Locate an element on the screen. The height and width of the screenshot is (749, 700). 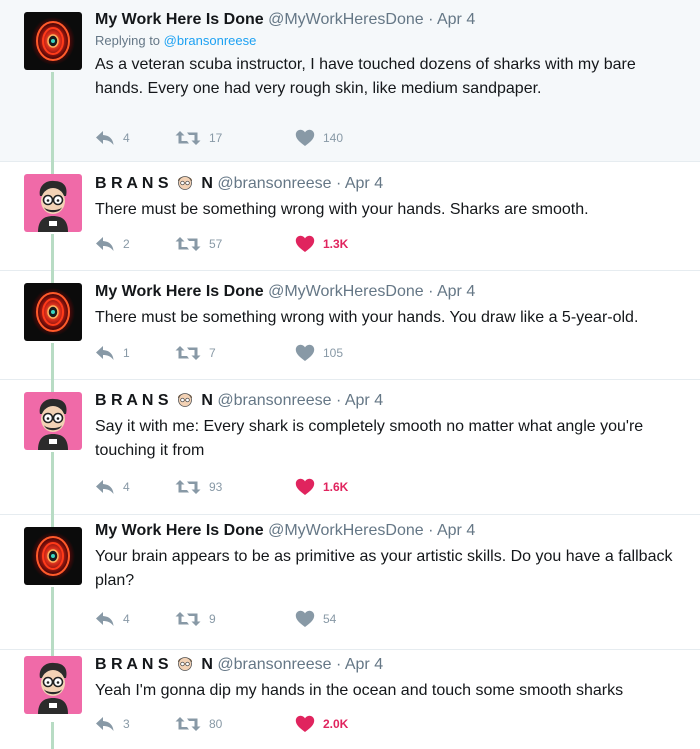
replying-to: Replying to @bransonreese is located at coordinates (391, 41).